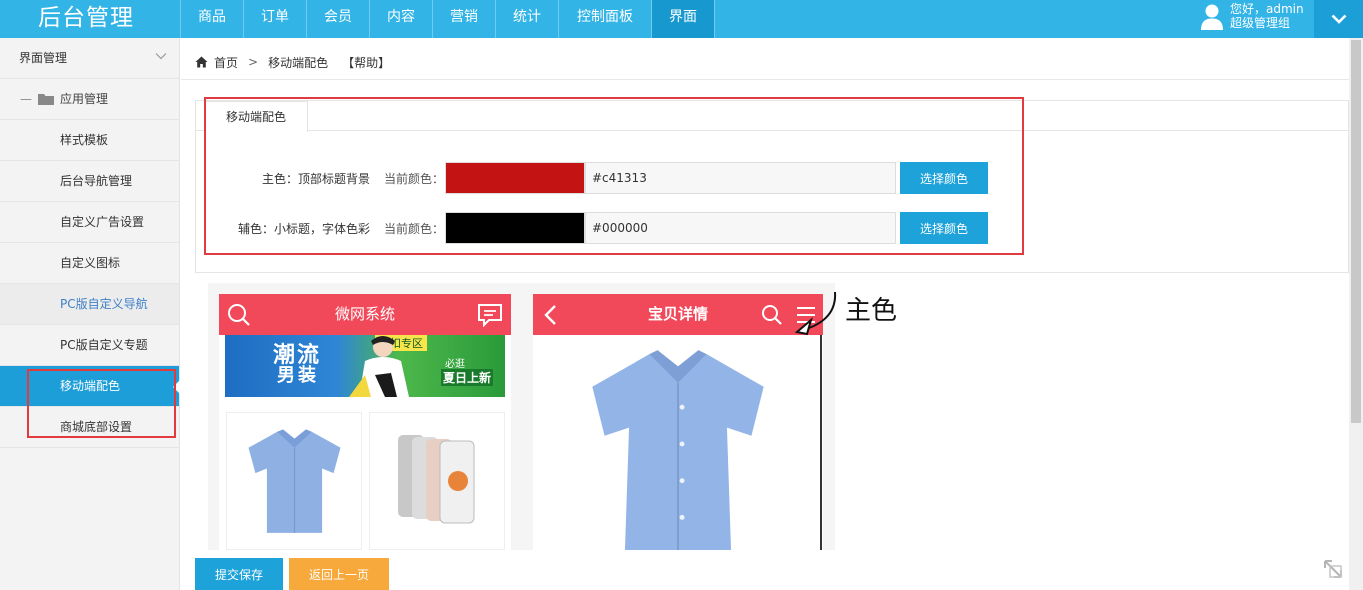 The height and width of the screenshot is (590, 1363). What do you see at coordinates (526, 19) in the screenshot?
I see `nav-item-stats: 统计` at bounding box center [526, 19].